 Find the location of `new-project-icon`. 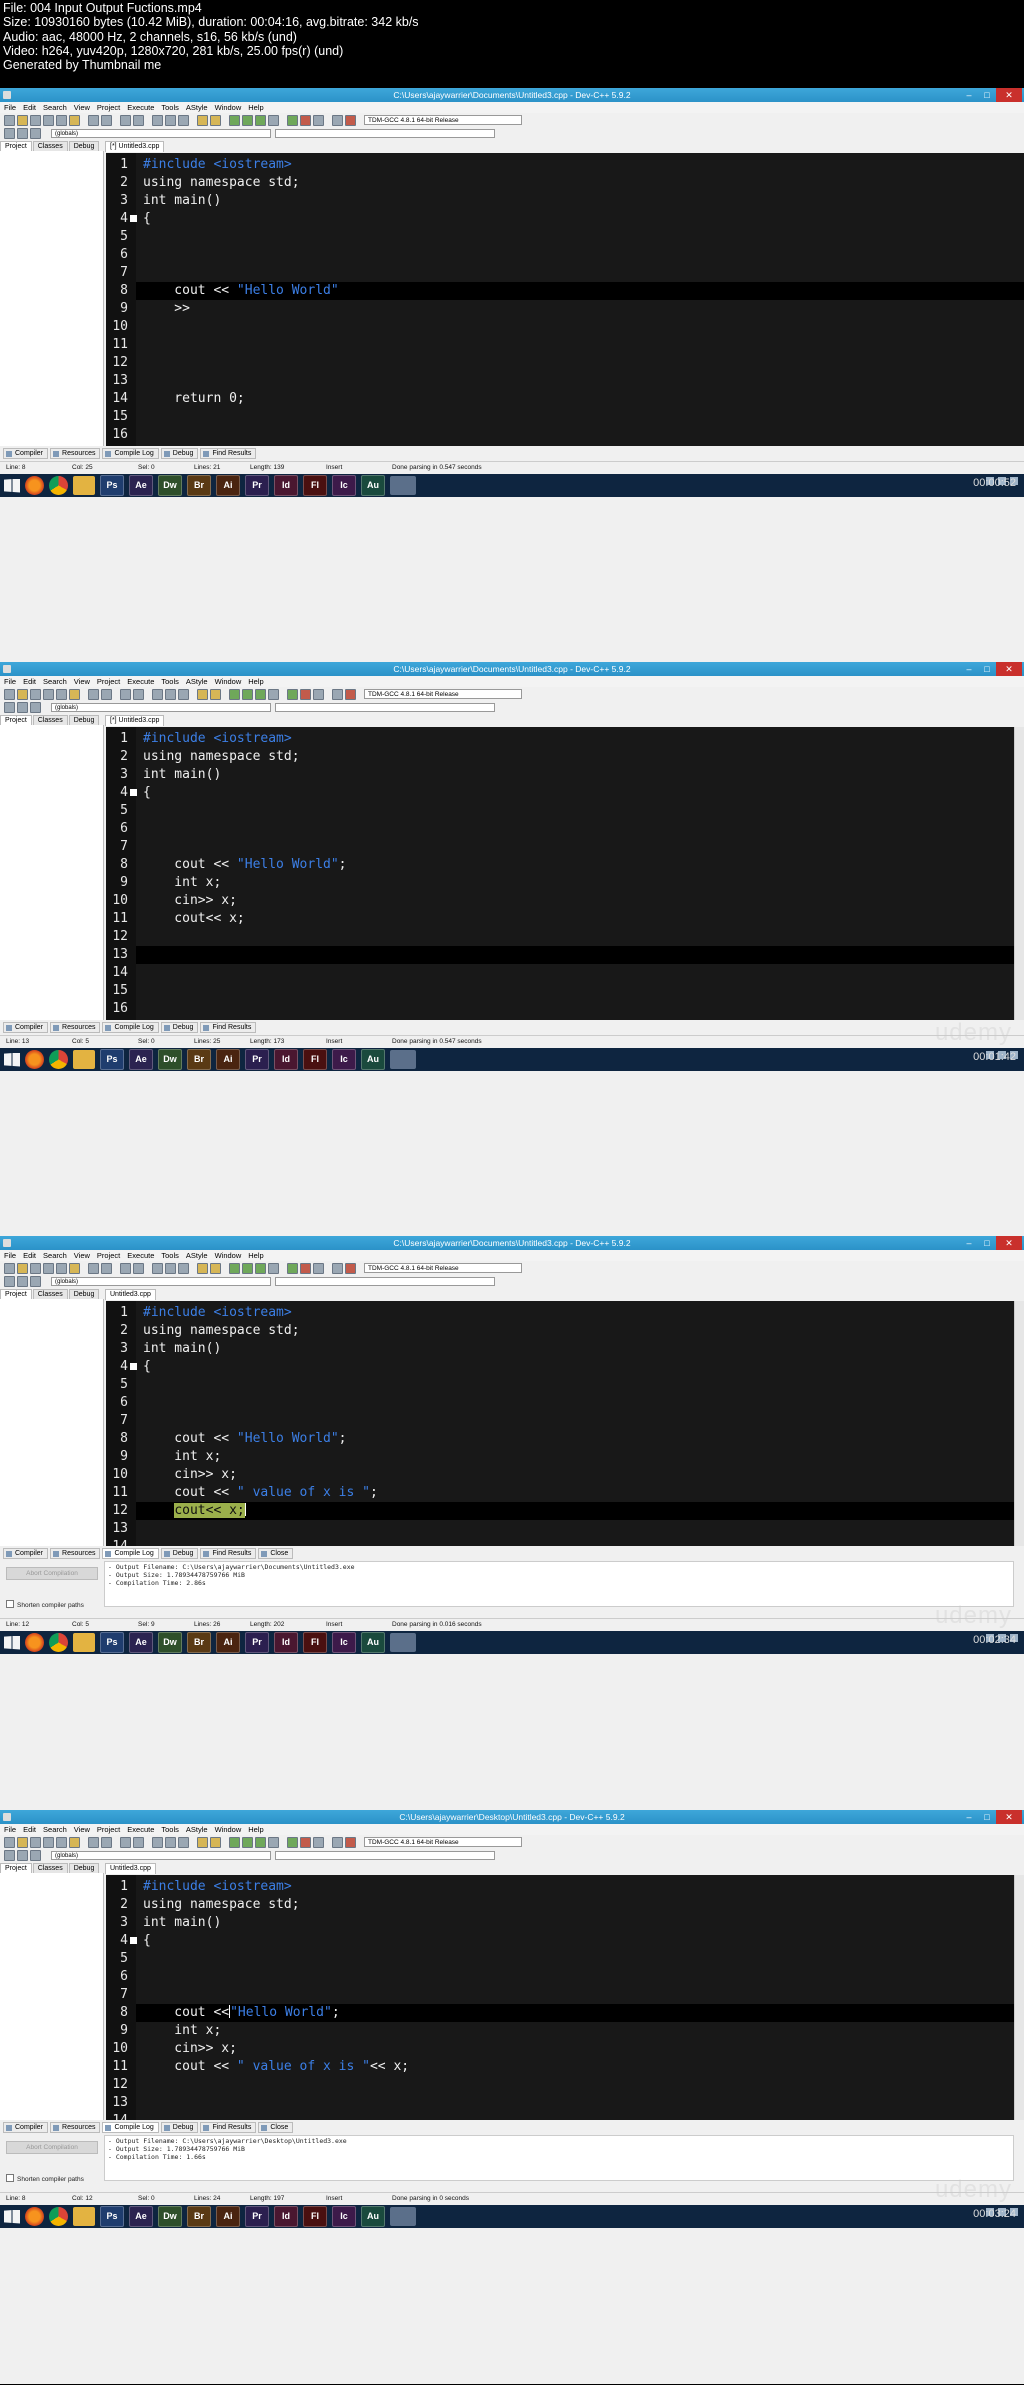

new-project-icon is located at coordinates (202, 120).